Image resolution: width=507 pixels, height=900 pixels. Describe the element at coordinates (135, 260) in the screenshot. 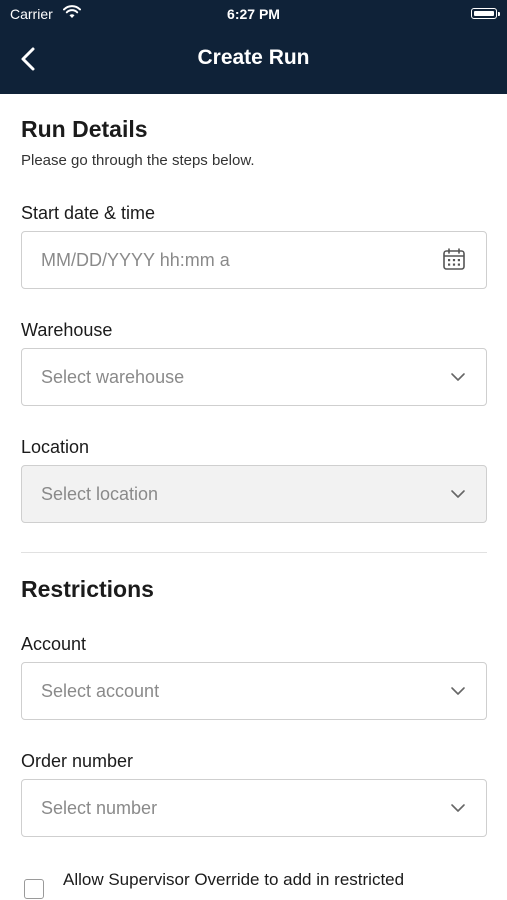

I see `start-date-placeholder: MM/DD/YYYY hh:mm a` at that location.